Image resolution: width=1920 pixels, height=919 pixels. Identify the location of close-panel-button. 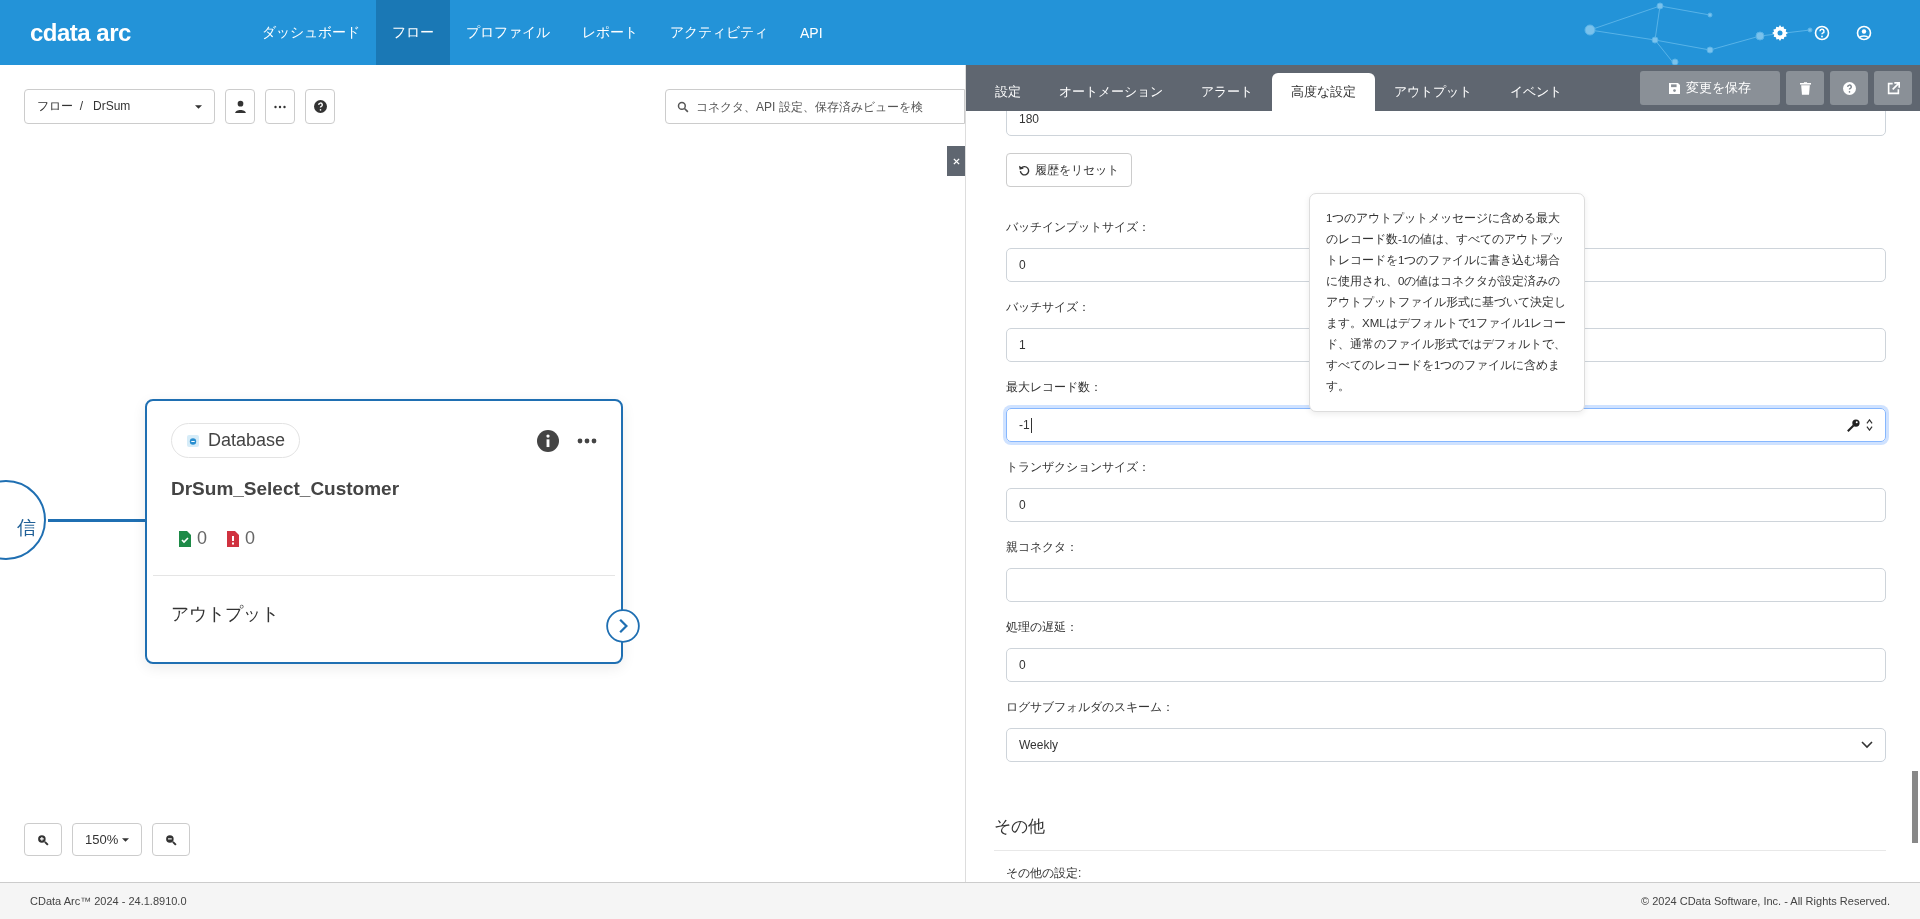
(956, 161).